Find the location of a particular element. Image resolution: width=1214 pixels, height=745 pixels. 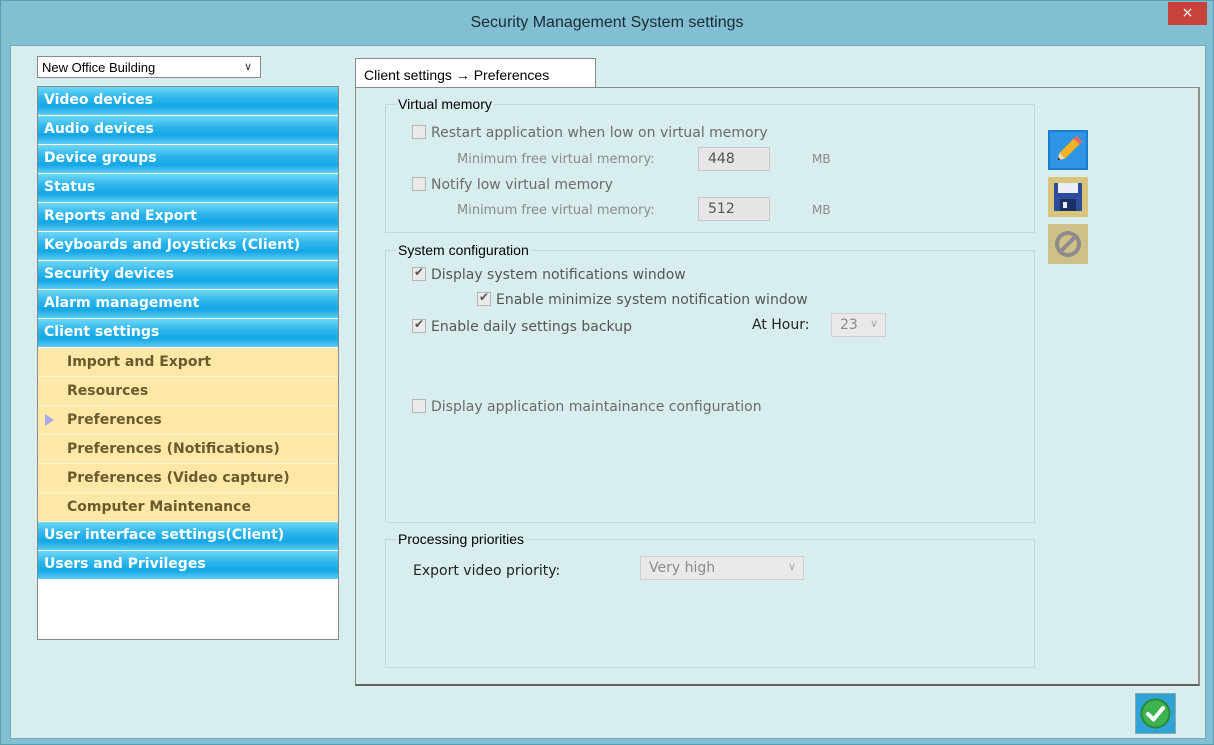

cancel-button is located at coordinates (1068, 244).